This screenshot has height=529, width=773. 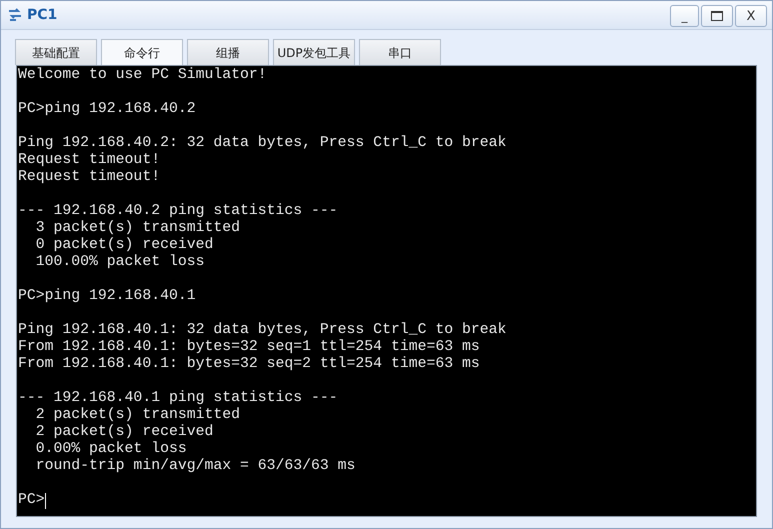 What do you see at coordinates (107, 296) in the screenshot?
I see `terminal-line: PC>ping 192.168.40.1` at bounding box center [107, 296].